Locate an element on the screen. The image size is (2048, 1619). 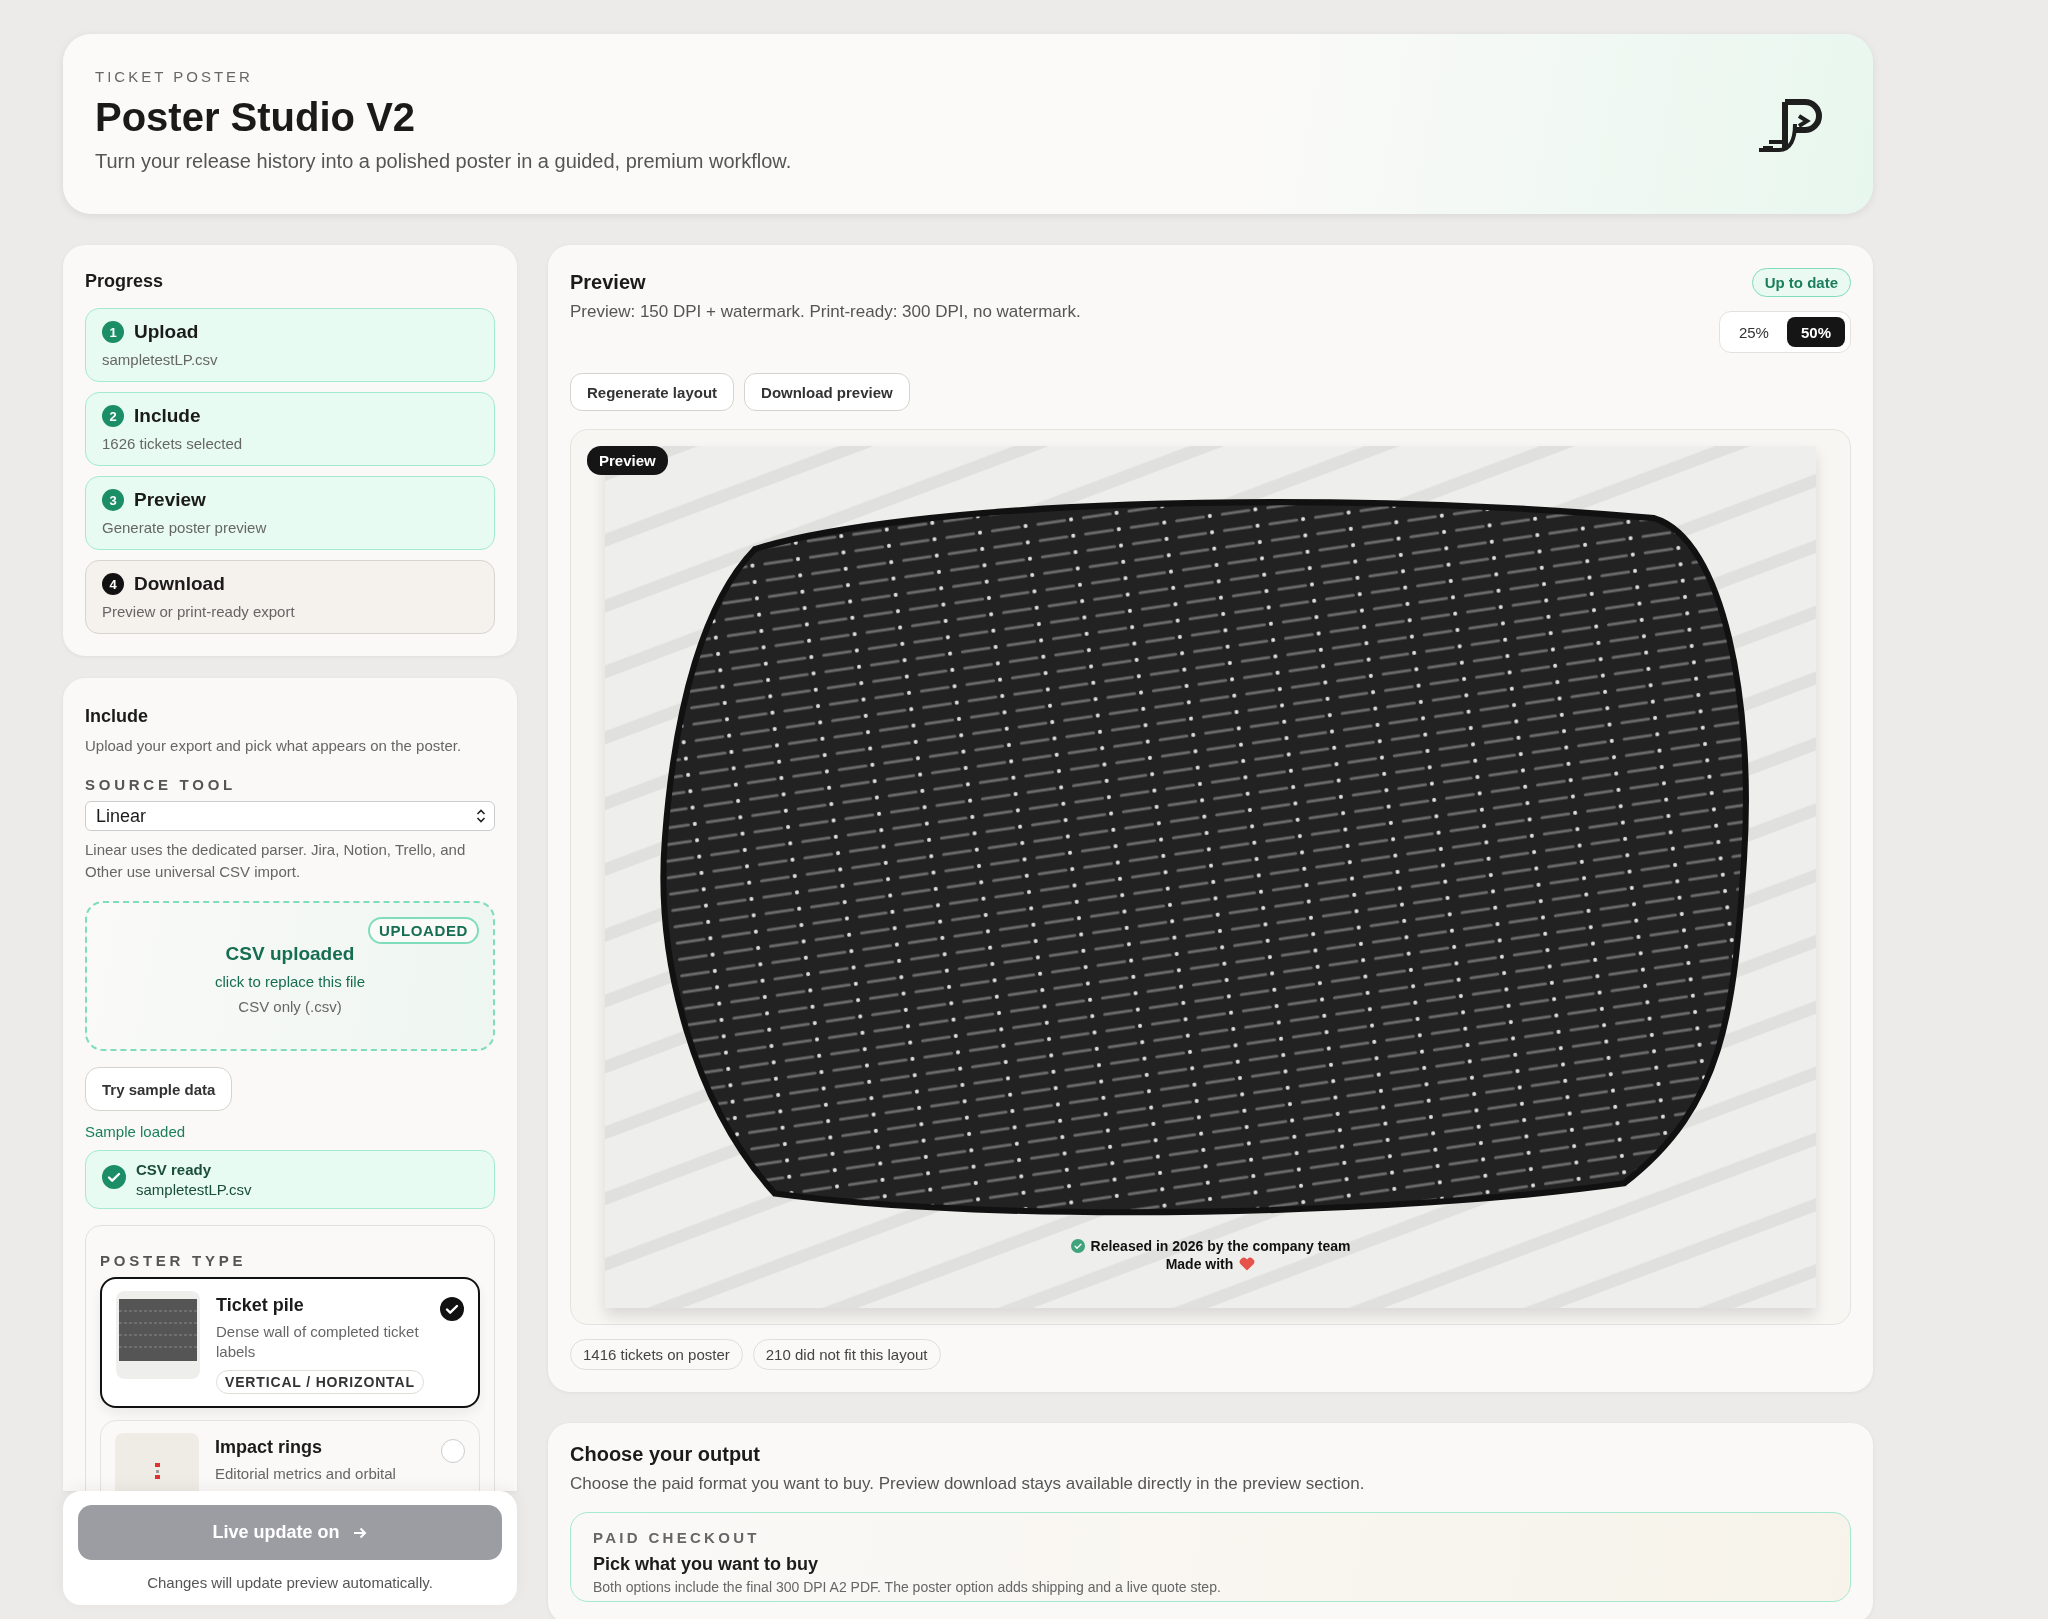
step-label: Download is located at coordinates (179, 584).